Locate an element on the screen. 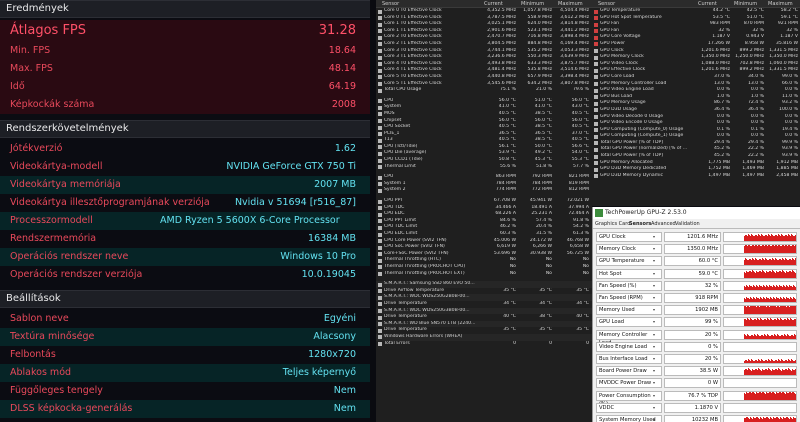 The image size is (800, 422). sensor-row: GPU Core Voltage 1.187 V 0.943 V 1.187 V is located at coordinates (696, 37).